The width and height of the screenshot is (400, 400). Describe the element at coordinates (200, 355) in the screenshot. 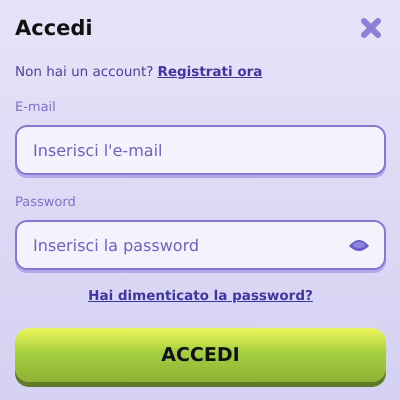

I see `login-button: ACCEDI` at that location.